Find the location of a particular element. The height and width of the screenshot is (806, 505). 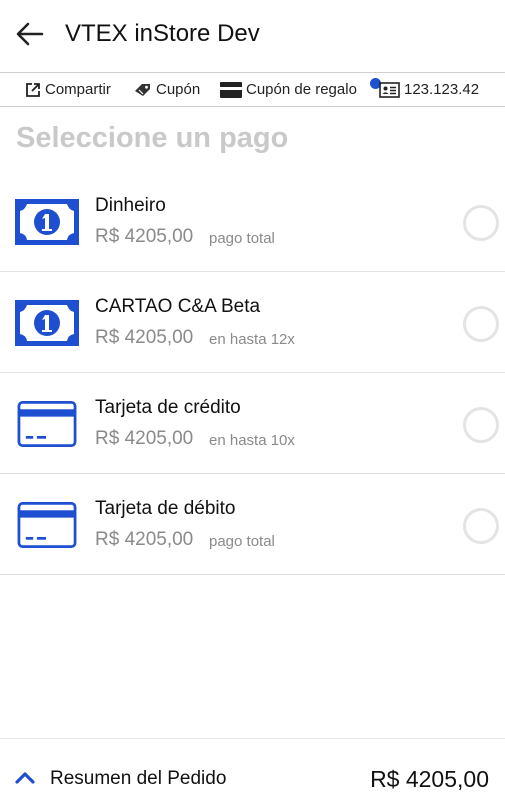

payment-name: Dinheiro is located at coordinates (130, 205).